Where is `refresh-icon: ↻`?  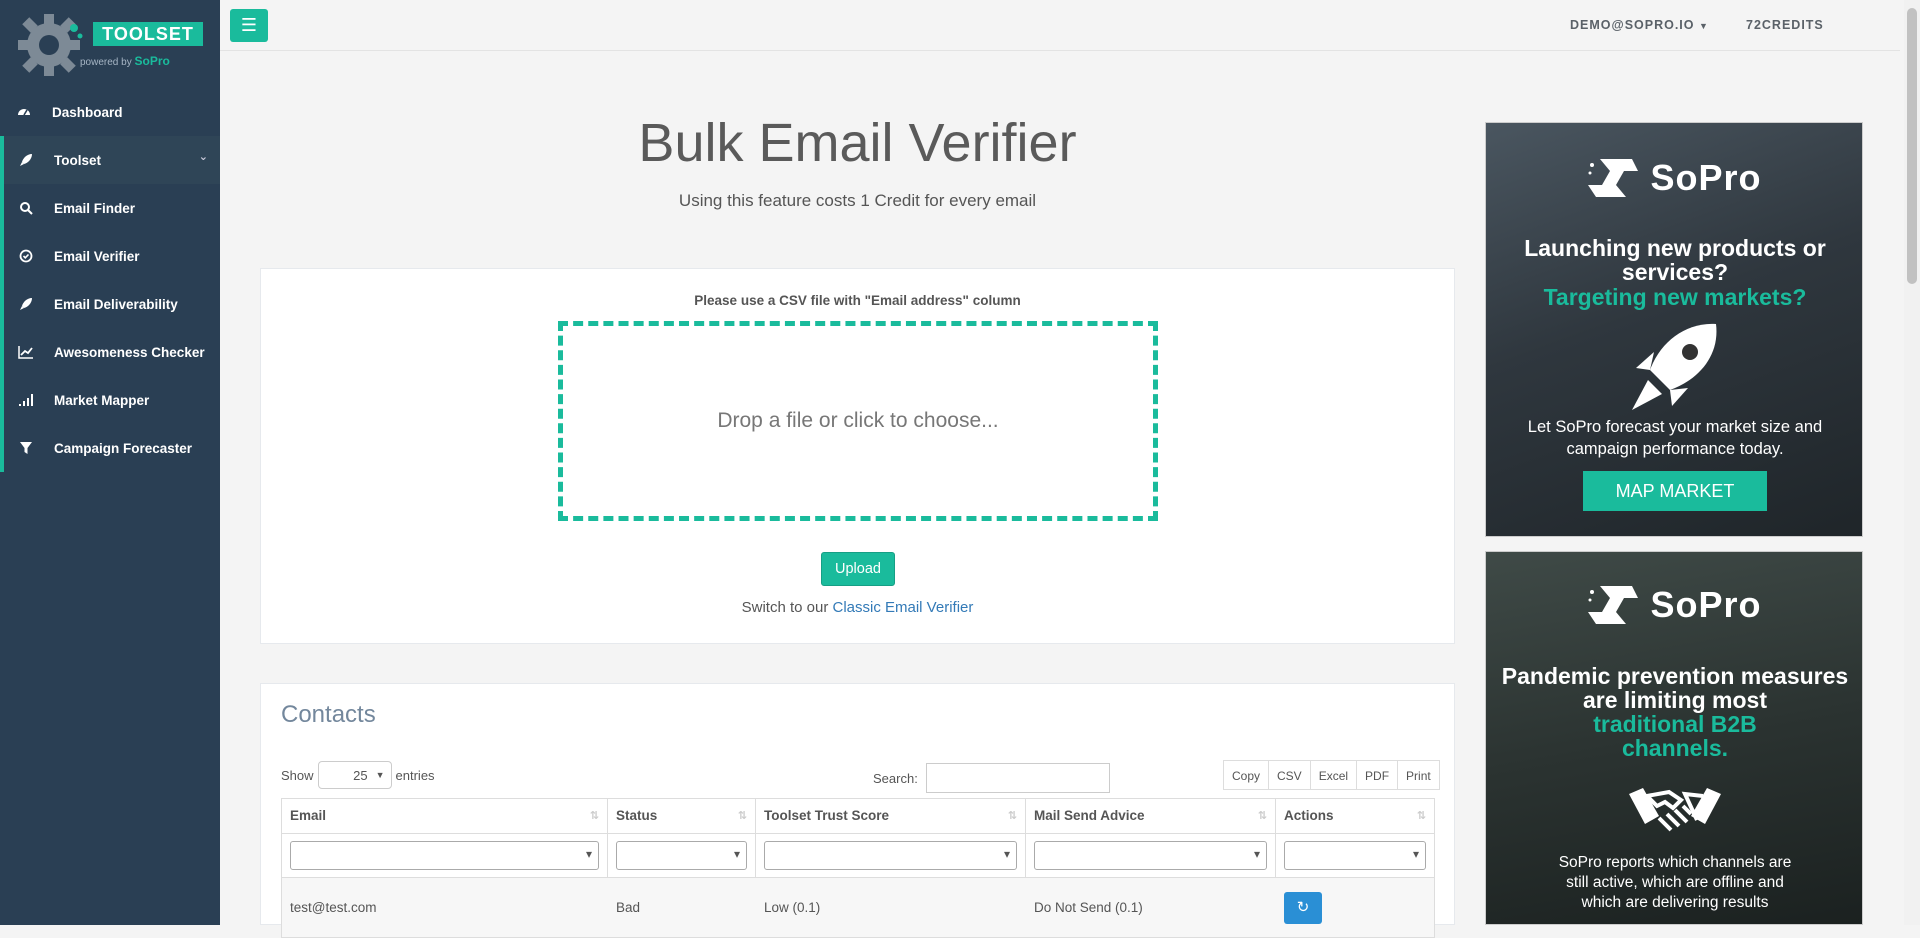 refresh-icon: ↻ is located at coordinates (1303, 907).